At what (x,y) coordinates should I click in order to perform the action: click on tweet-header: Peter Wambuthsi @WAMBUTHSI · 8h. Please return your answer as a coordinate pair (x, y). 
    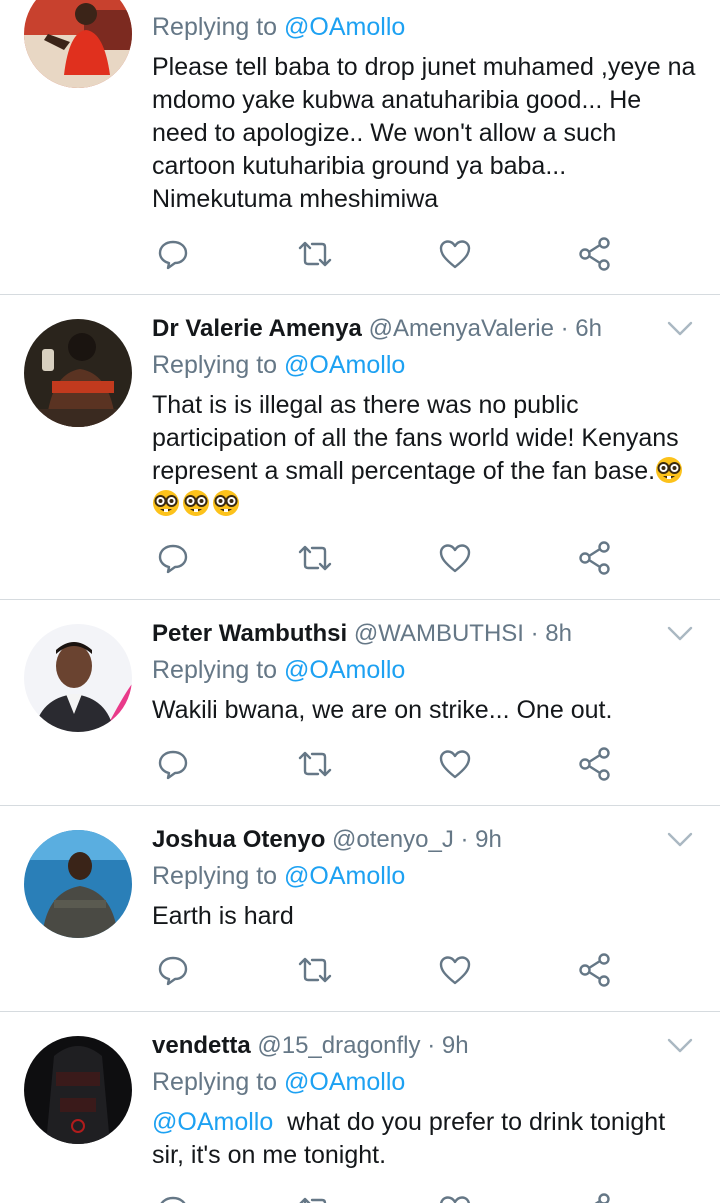
    Looking at the image, I should click on (362, 634).